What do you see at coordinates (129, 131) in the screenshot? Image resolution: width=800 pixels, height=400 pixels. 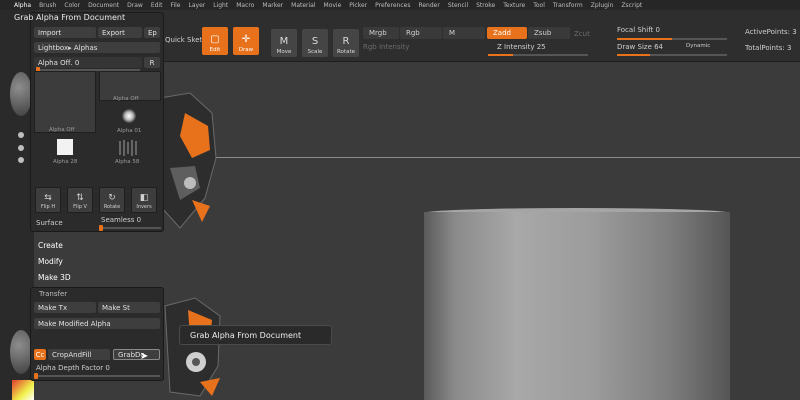 I see `alpha01-caption: Alpha 01` at bounding box center [129, 131].